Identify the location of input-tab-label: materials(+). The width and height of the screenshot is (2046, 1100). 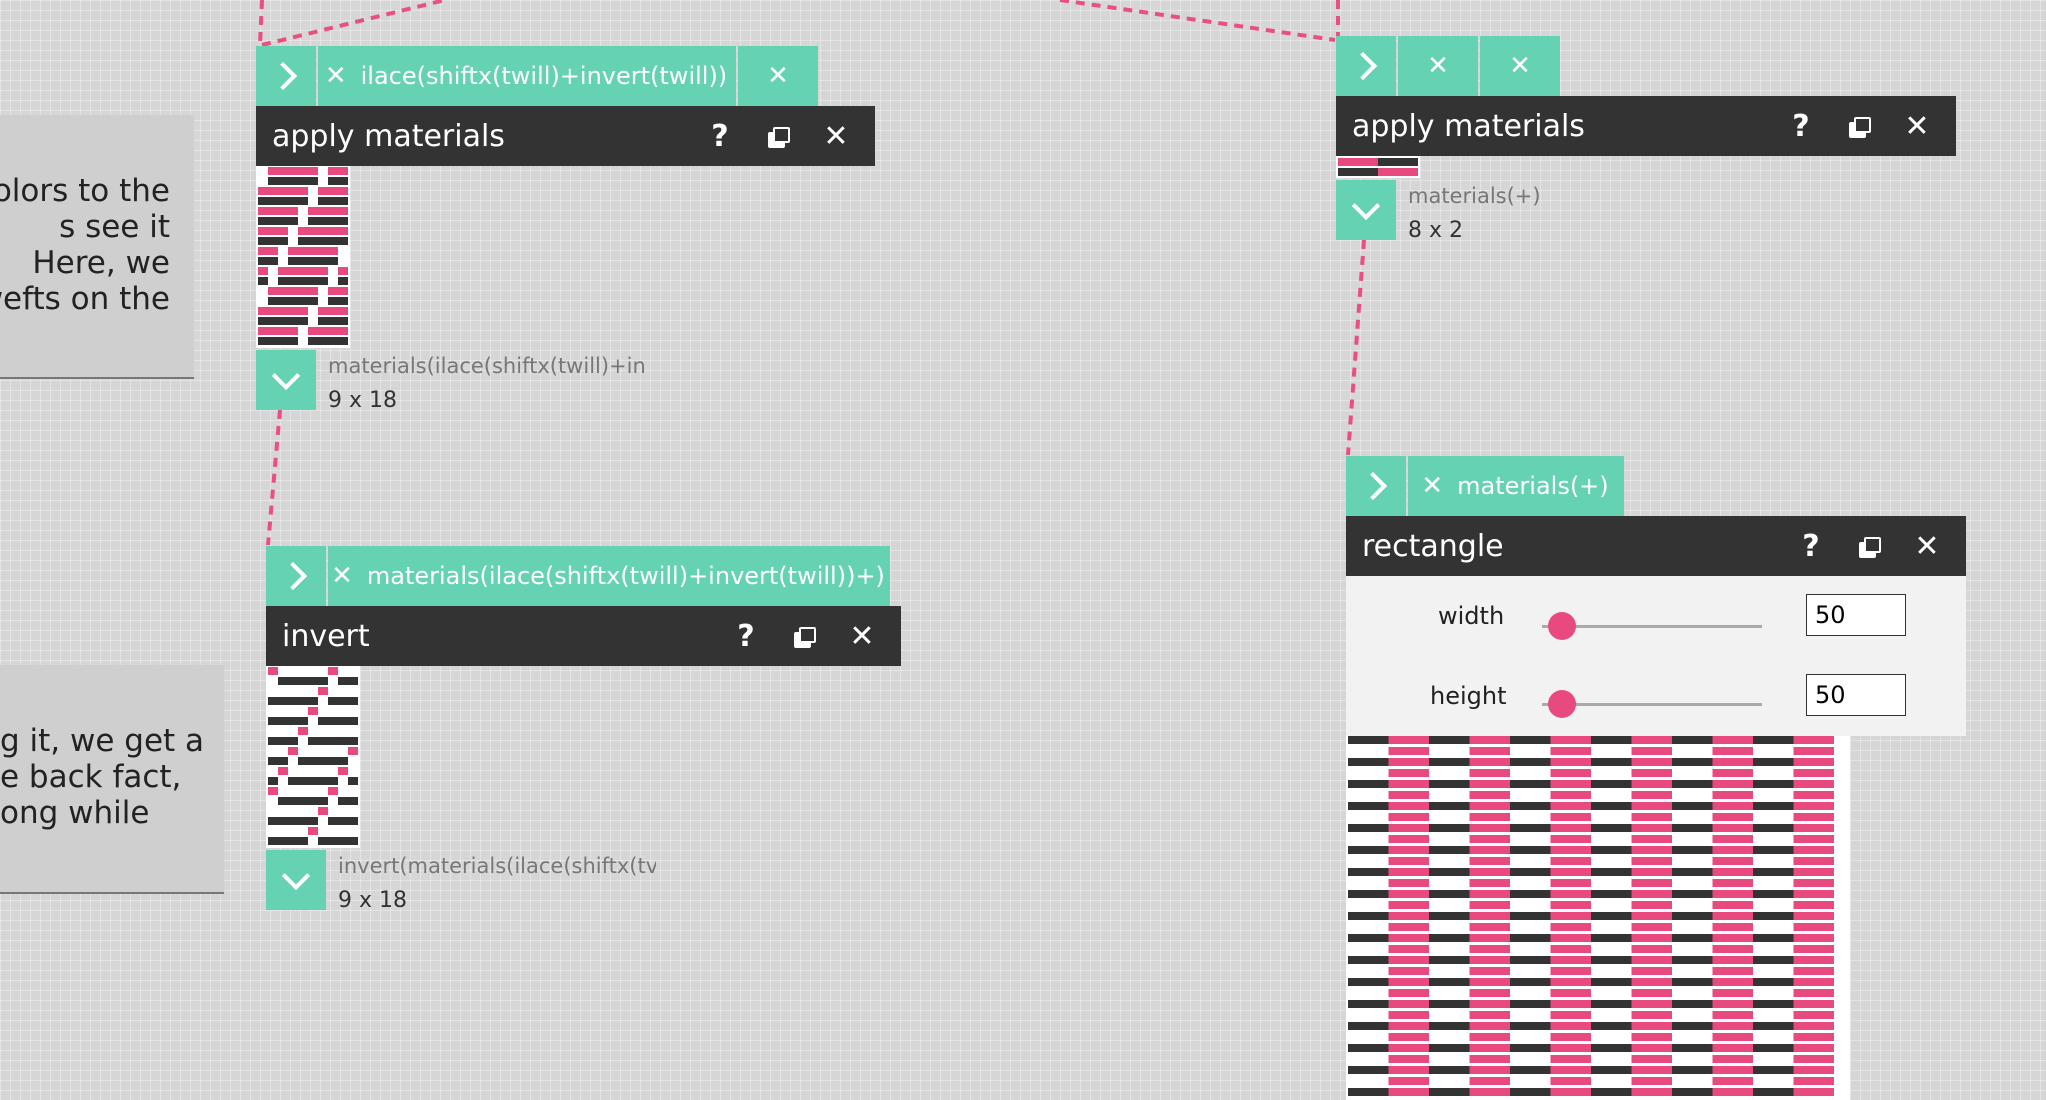
(1533, 486).